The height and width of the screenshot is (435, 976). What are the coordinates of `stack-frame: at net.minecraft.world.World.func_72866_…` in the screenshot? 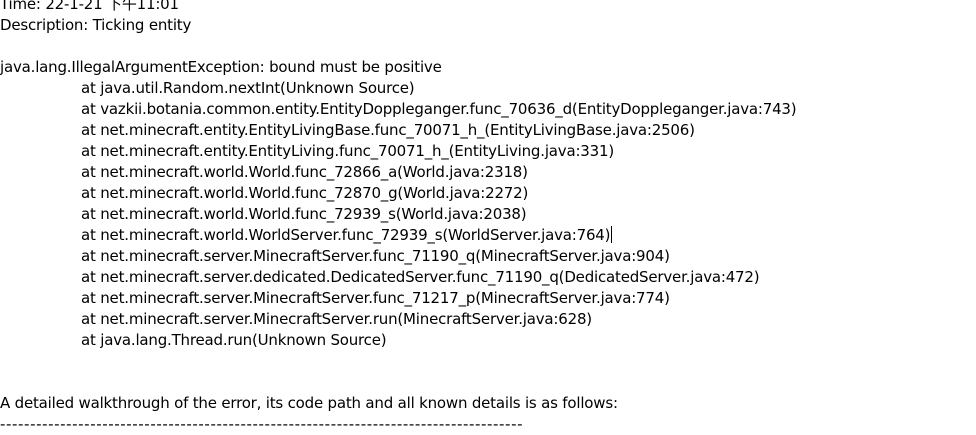 It's located at (304, 172).